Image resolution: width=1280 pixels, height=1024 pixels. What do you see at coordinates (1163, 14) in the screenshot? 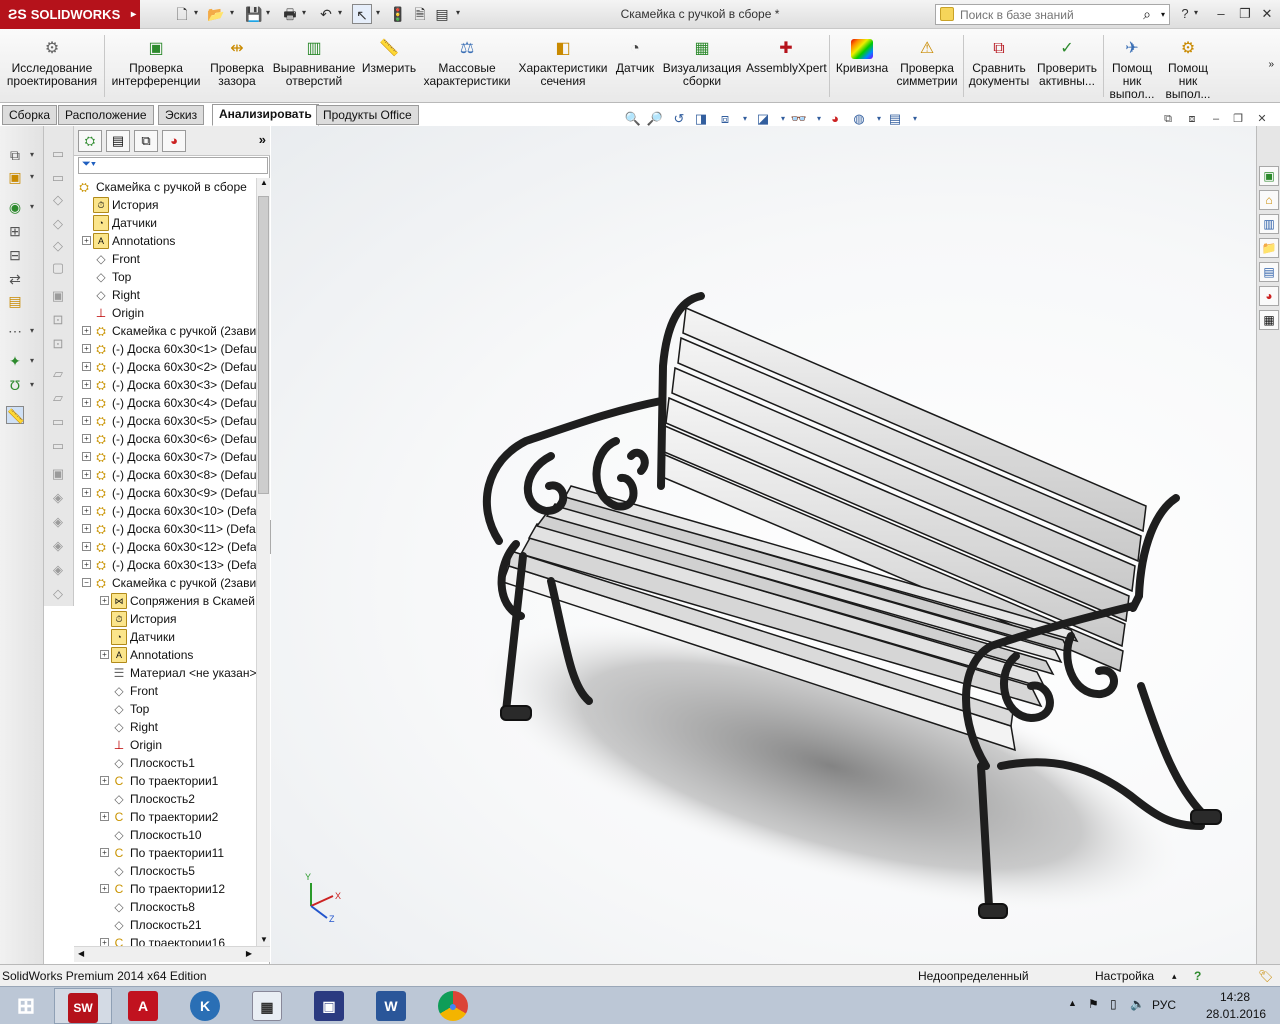
I see `search-dropdown-icon: ▾` at bounding box center [1163, 14].